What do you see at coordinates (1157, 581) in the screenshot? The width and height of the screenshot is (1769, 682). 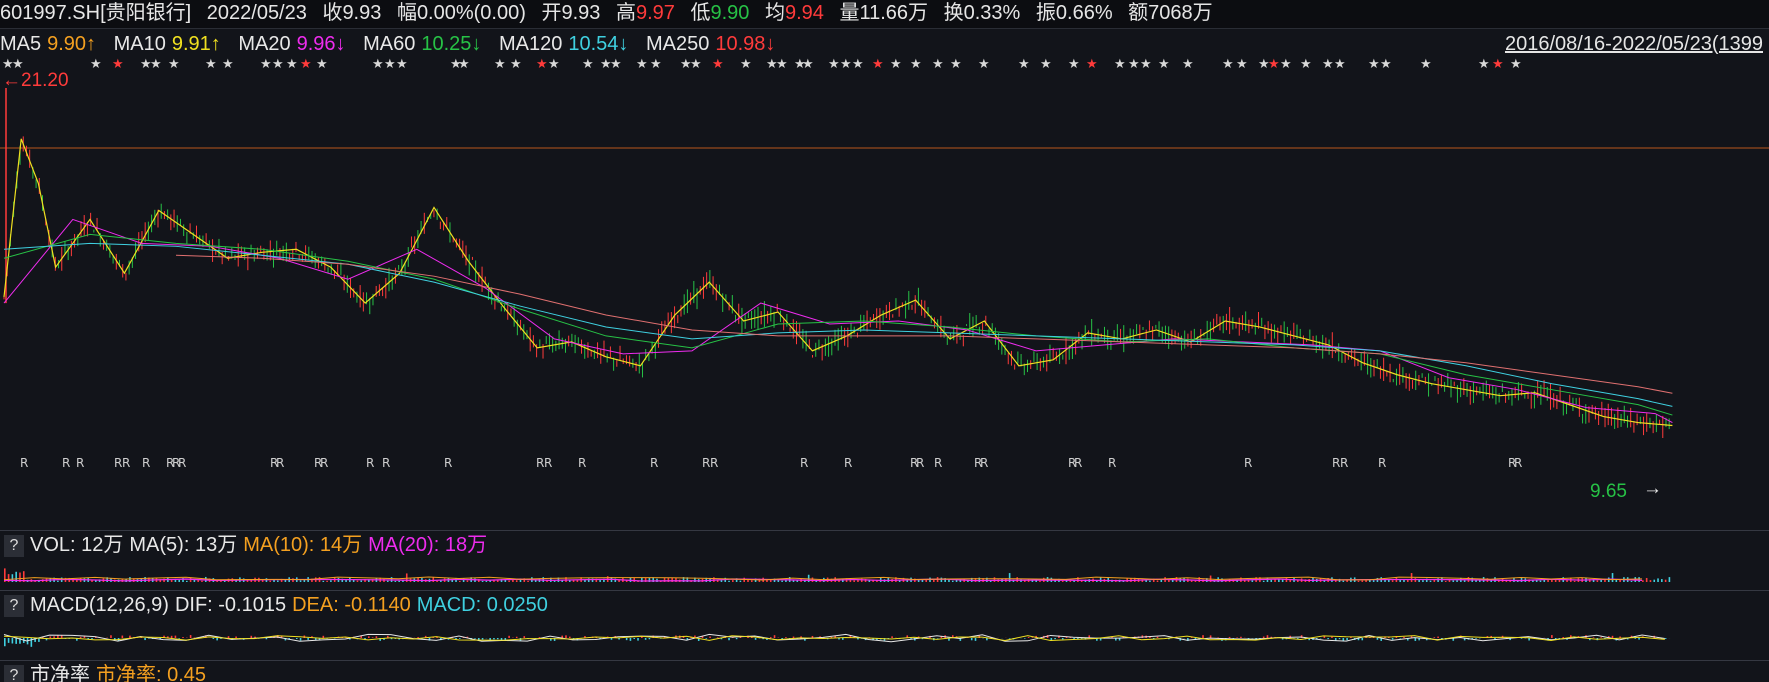 I see `volume-bar` at bounding box center [1157, 581].